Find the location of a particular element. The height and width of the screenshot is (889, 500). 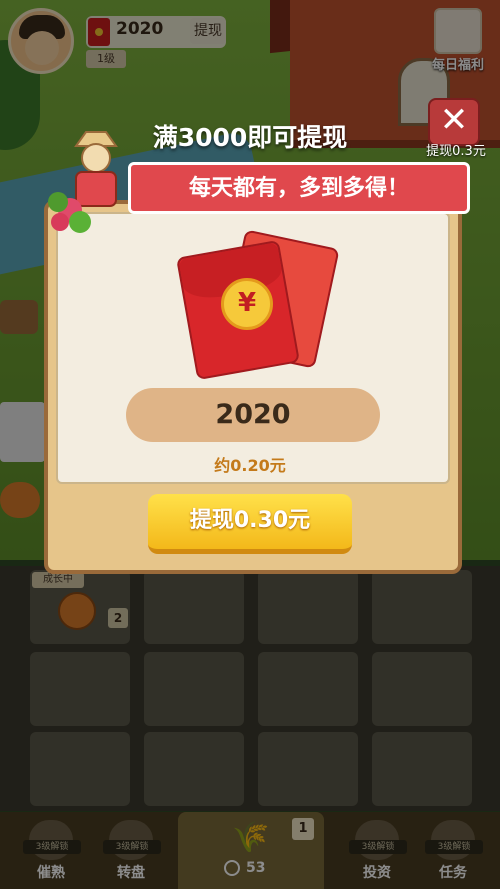

cash-out-button: 提现0.30元 is located at coordinates (250, 524).